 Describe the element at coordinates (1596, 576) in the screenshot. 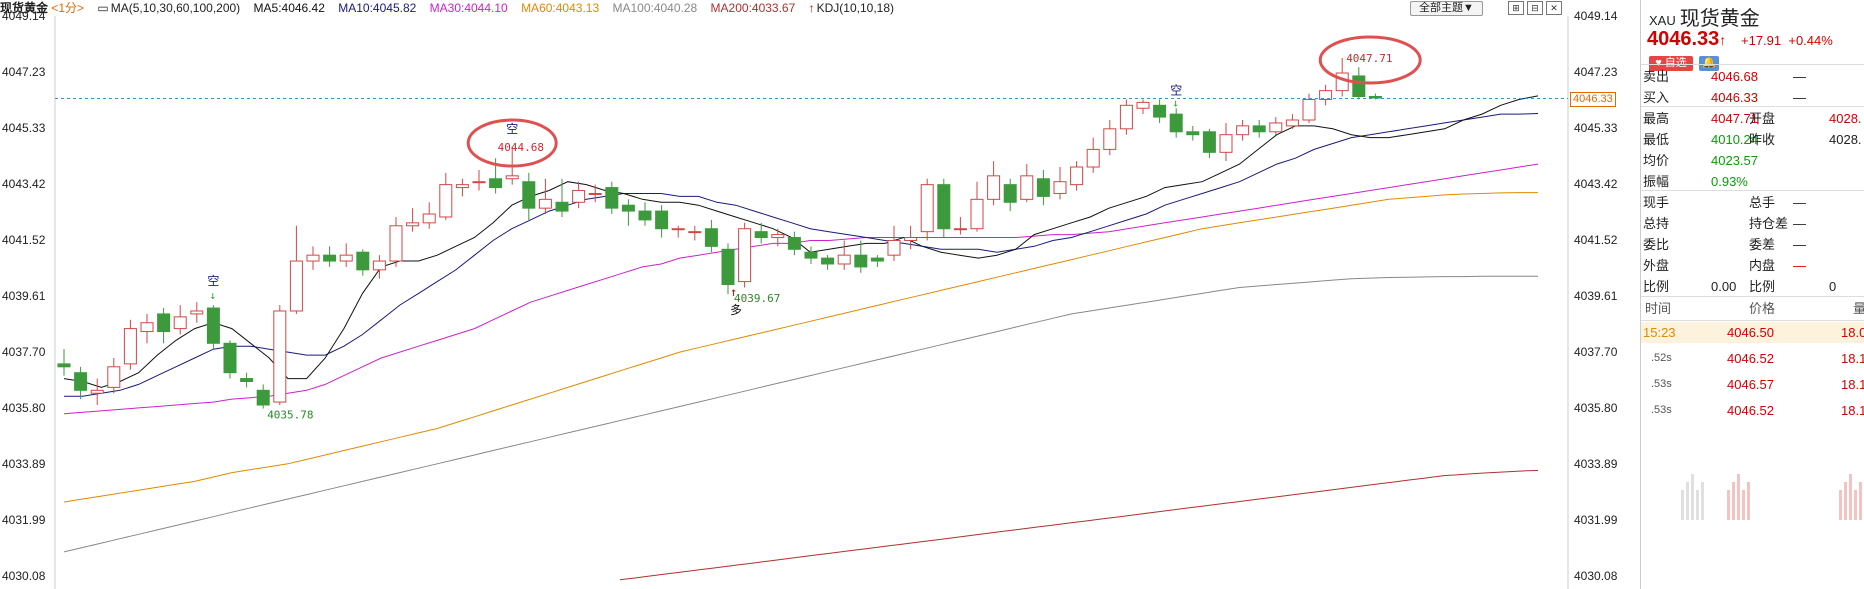

I see `y-tick-right: 4030.08` at that location.